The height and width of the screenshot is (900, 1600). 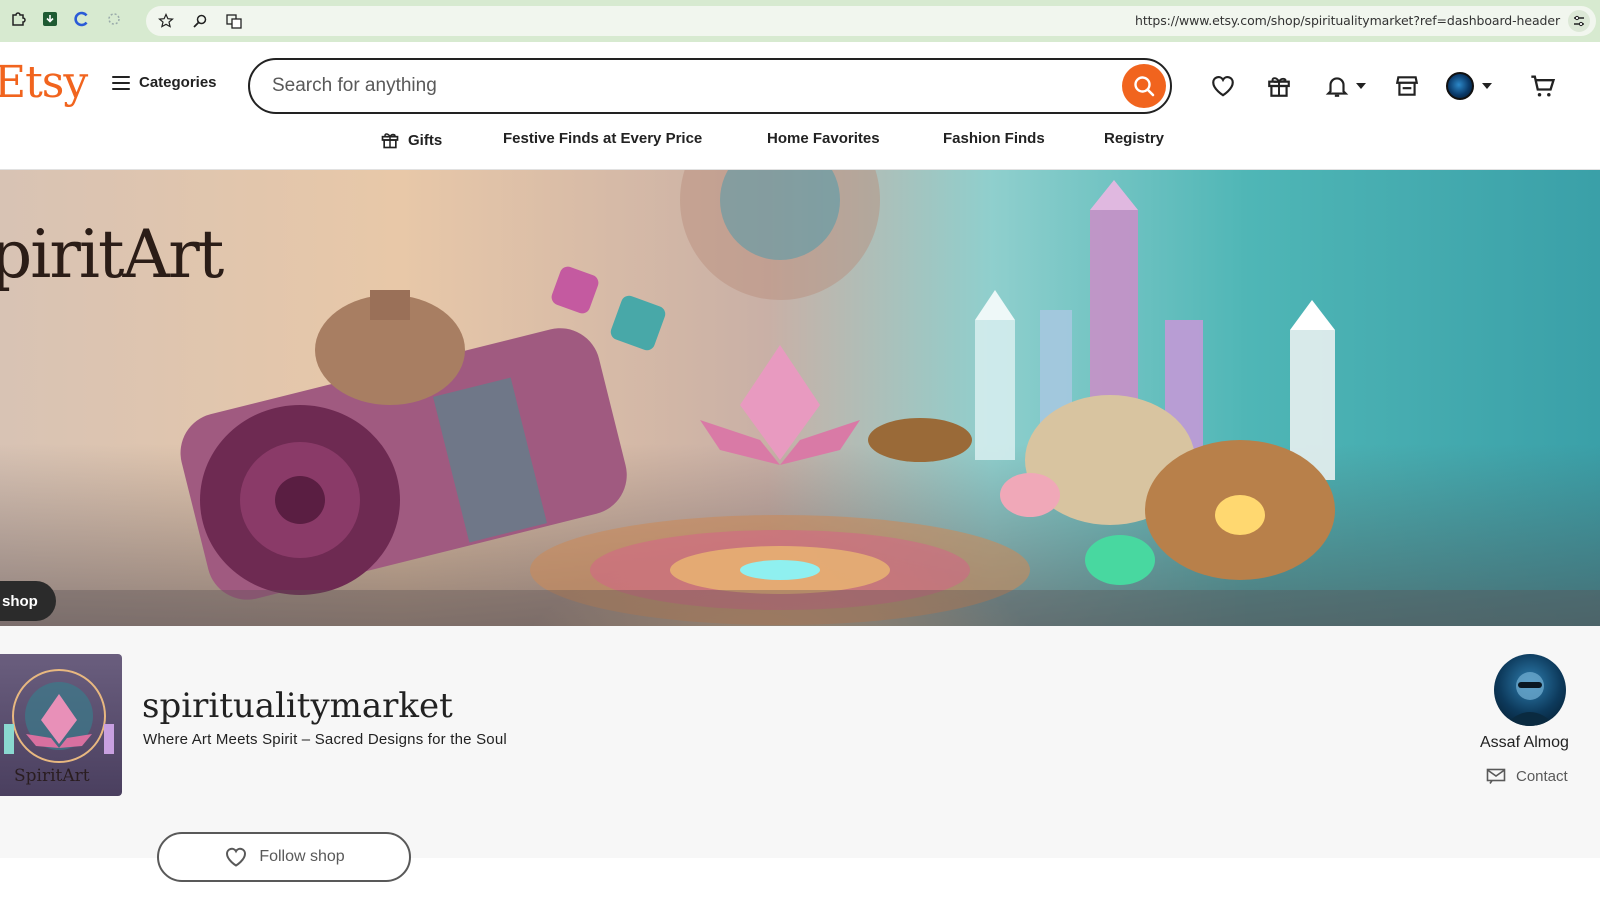 I want to click on follow-shop-button: Follow shop, so click(x=284, y=857).